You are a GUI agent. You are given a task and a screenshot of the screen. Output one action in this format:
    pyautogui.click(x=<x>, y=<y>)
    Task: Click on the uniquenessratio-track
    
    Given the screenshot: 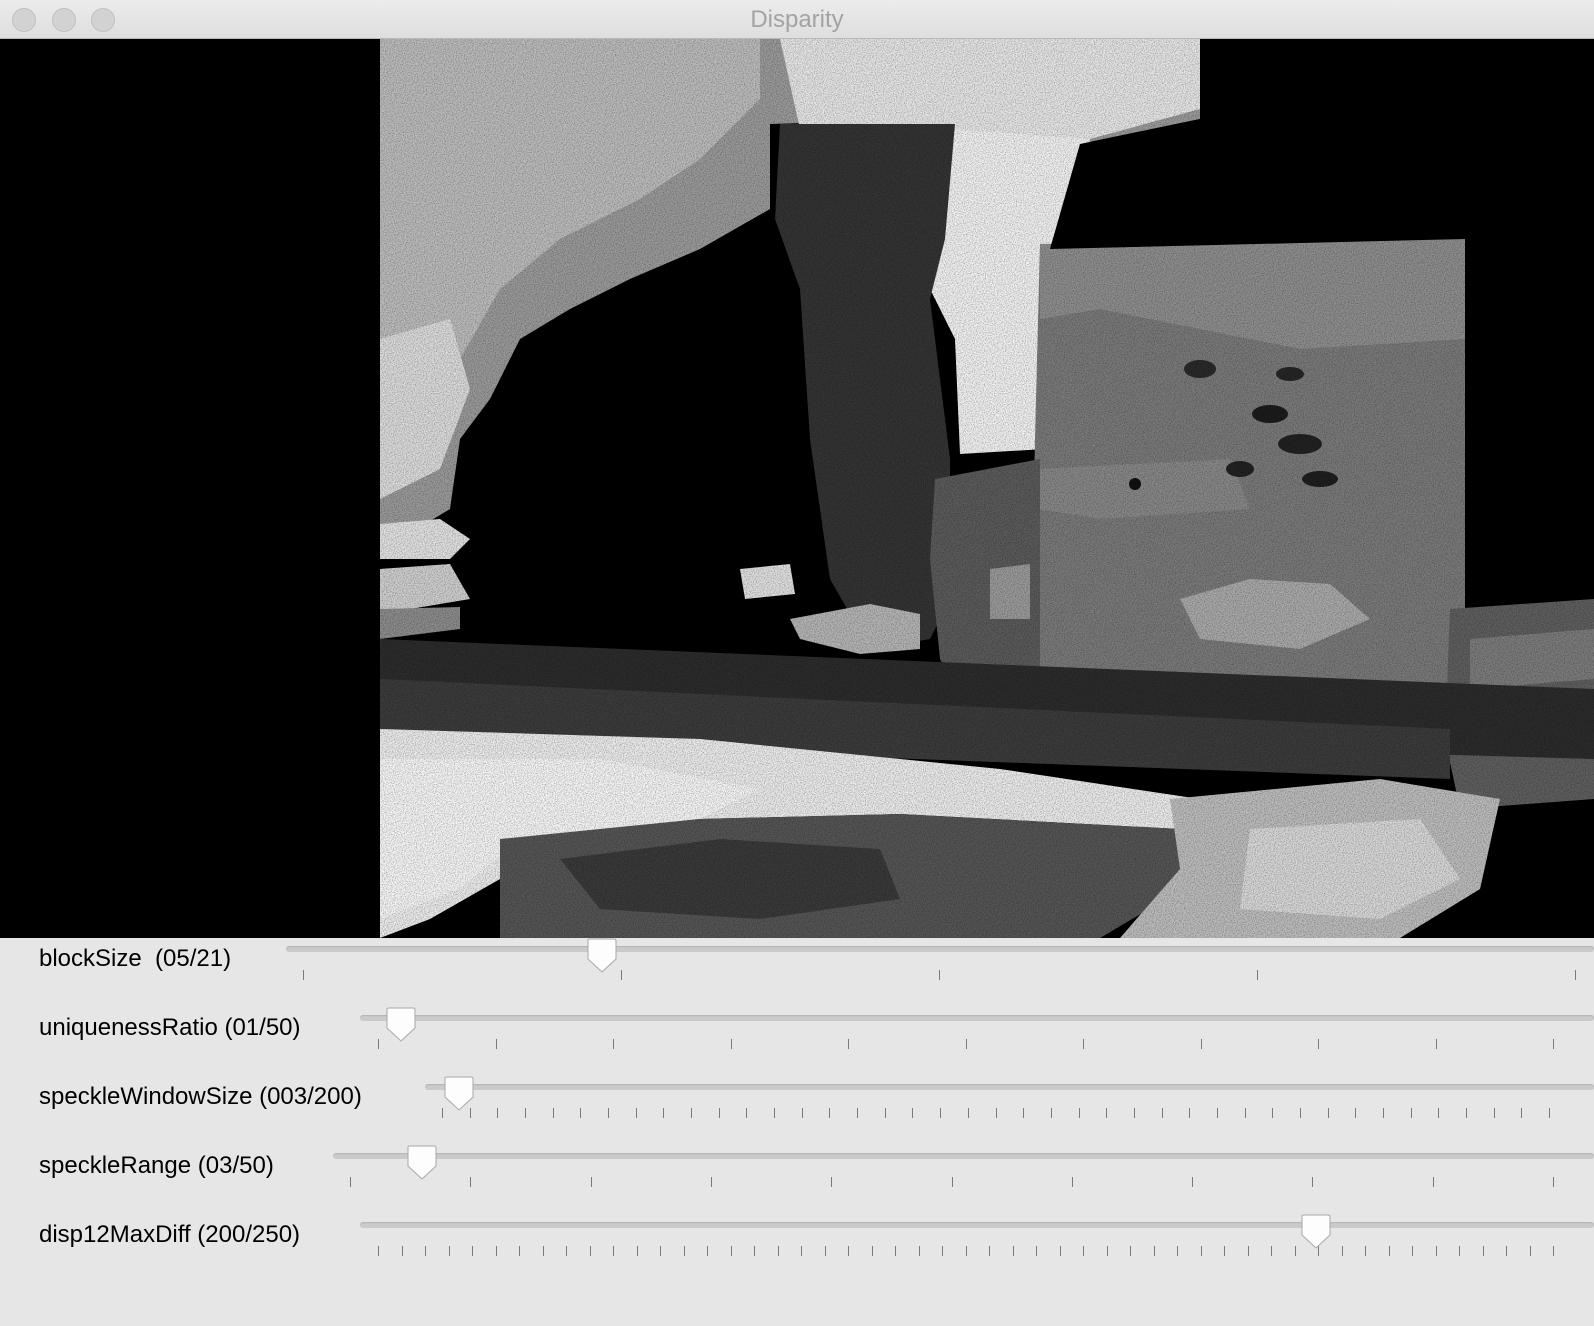 What is the action you would take?
    pyautogui.click(x=977, y=1018)
    